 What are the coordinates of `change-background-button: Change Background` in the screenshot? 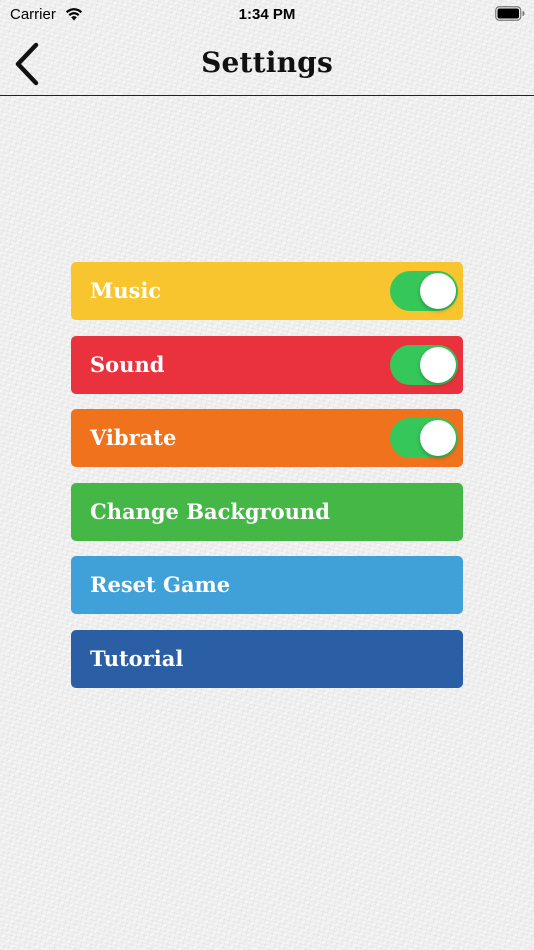 It's located at (267, 511).